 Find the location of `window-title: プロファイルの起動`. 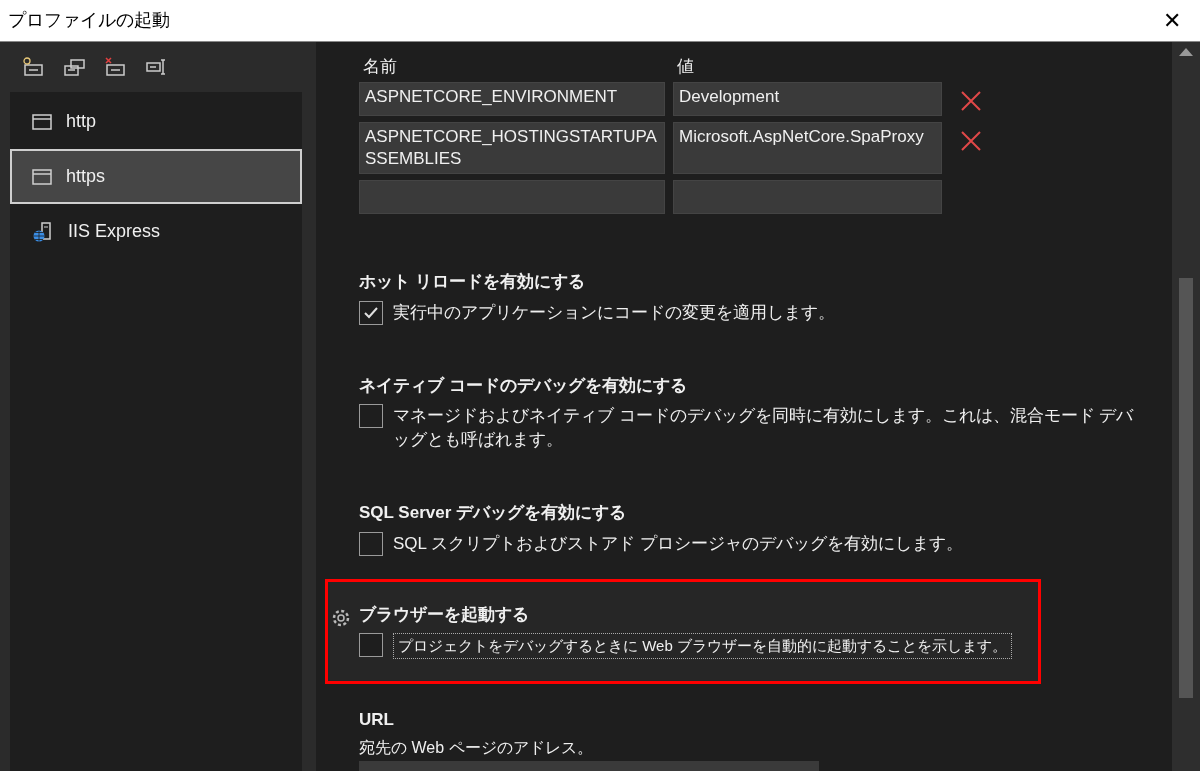

window-title: プロファイルの起動 is located at coordinates (89, 20).